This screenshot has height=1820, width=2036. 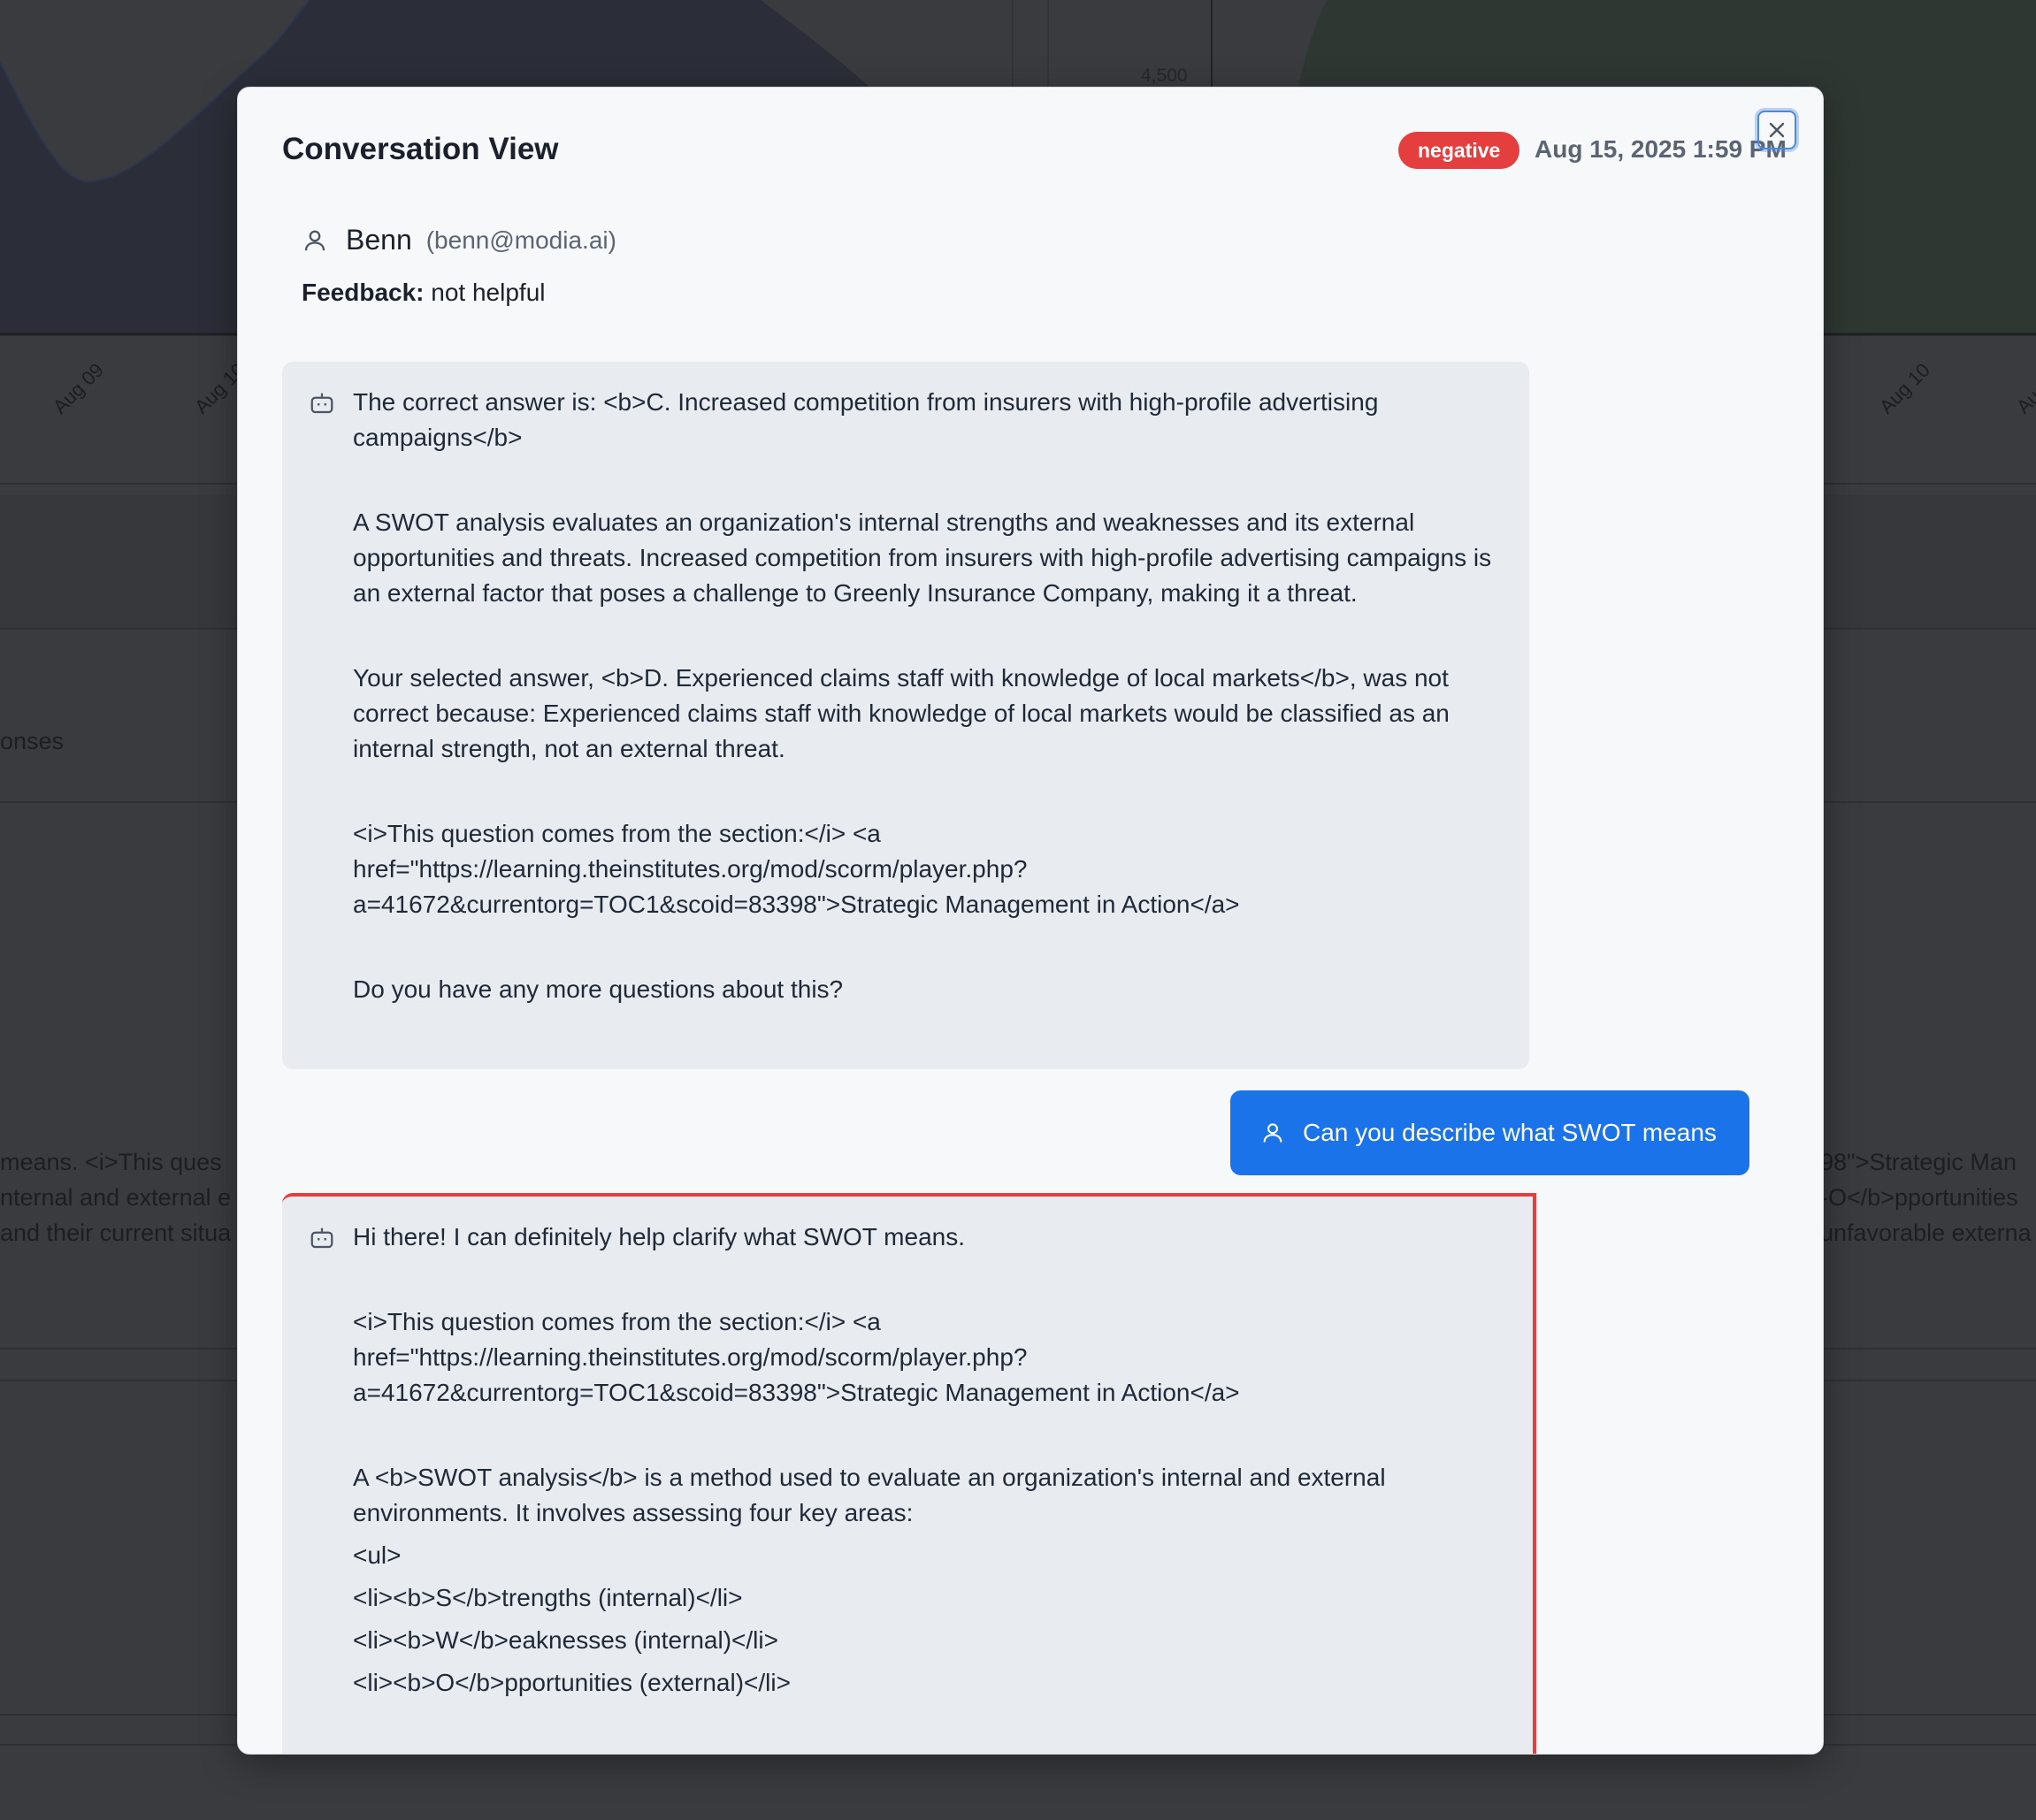 I want to click on background-snippet: 98">Strategic Man, so click(x=1918, y=1162).